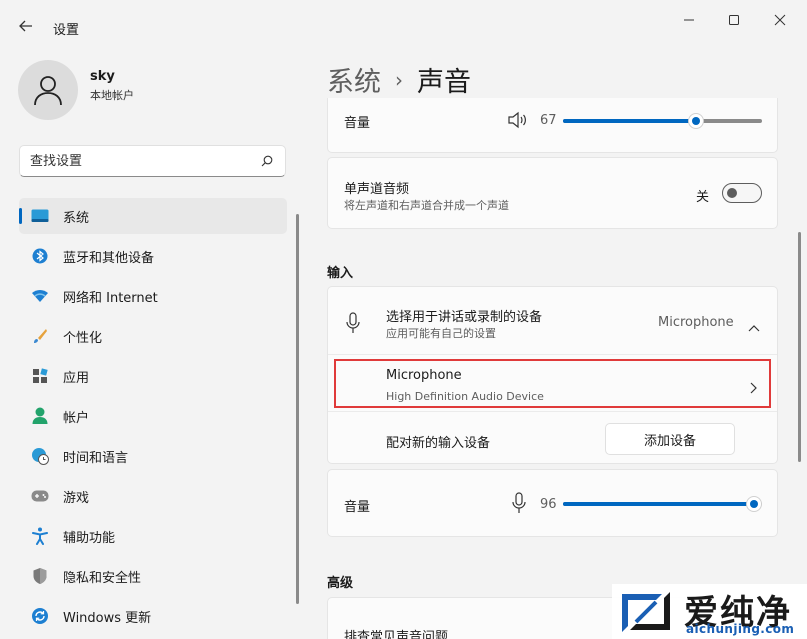 The image size is (807, 639). I want to click on output-volume-value: 67, so click(548, 120).